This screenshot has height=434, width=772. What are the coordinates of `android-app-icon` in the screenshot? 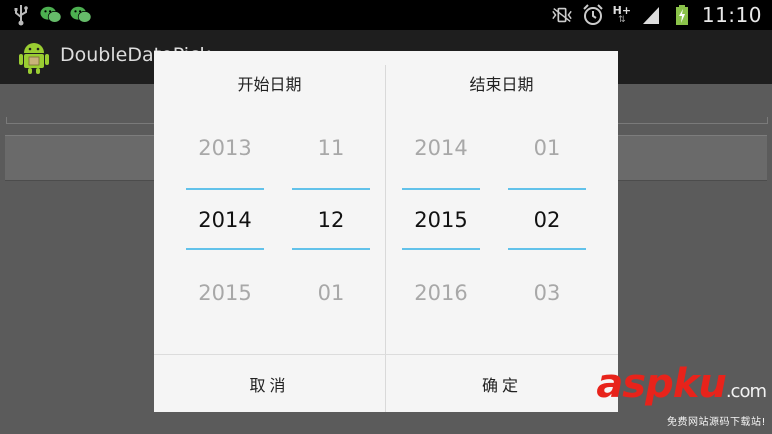 It's located at (34, 57).